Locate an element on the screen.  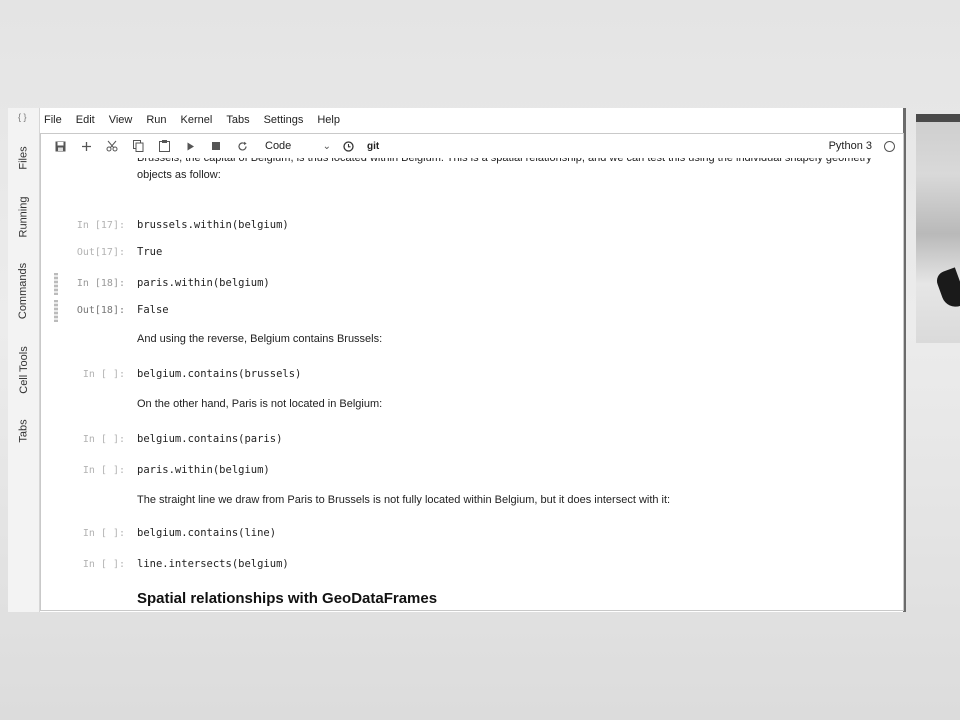
sidebar-tab-files: Files is located at coordinates (23, 158).